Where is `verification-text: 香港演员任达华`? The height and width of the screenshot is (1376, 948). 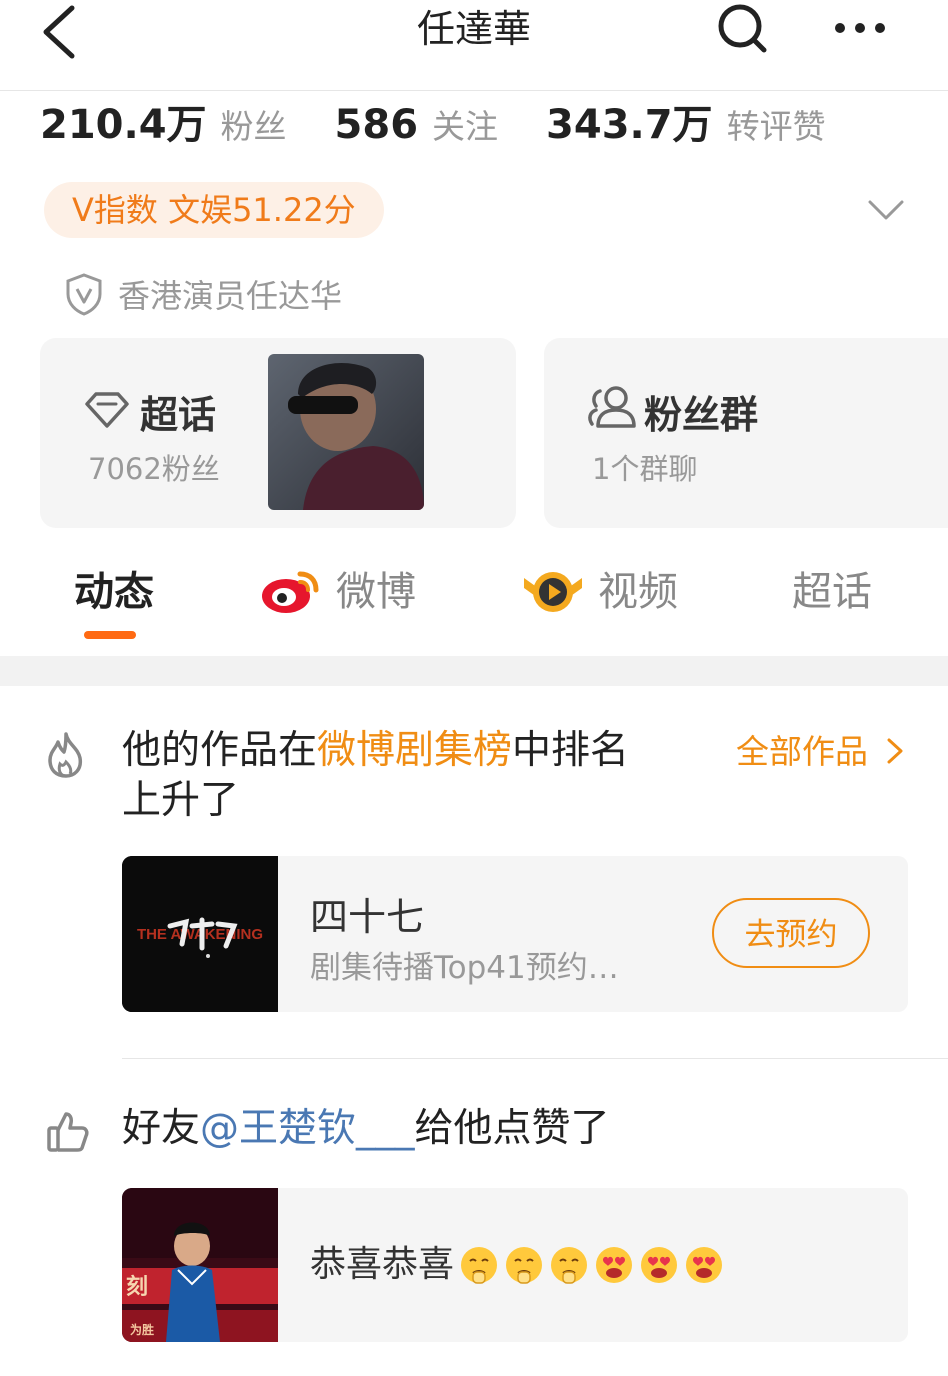 verification-text: 香港演员任达华 is located at coordinates (230, 296).